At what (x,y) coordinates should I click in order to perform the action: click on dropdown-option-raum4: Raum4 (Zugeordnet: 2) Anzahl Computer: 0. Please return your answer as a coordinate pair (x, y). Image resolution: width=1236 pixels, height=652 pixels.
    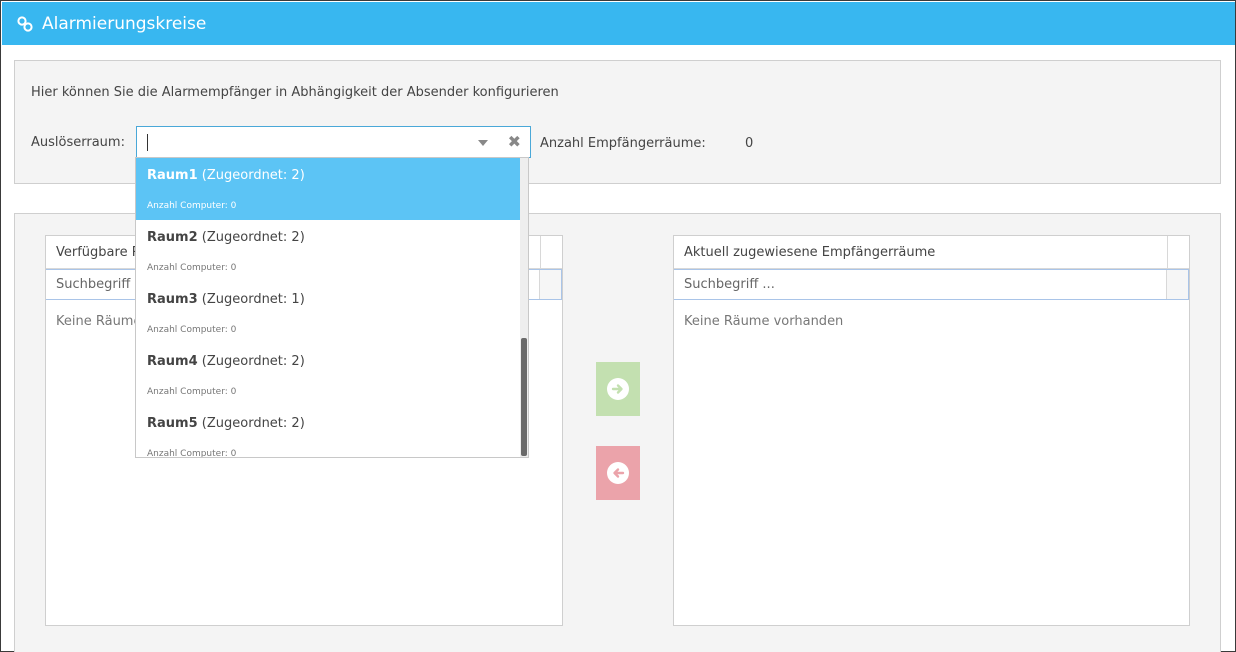
    Looking at the image, I should click on (329, 375).